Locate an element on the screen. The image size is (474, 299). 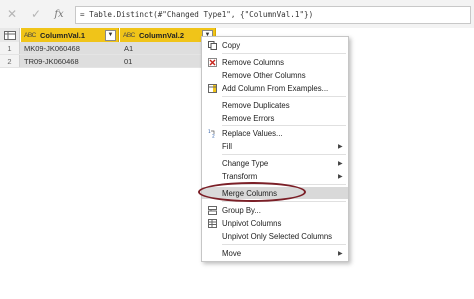
table-row: 1 MK09-JK060468 A1 is located at coordinates (108, 48).